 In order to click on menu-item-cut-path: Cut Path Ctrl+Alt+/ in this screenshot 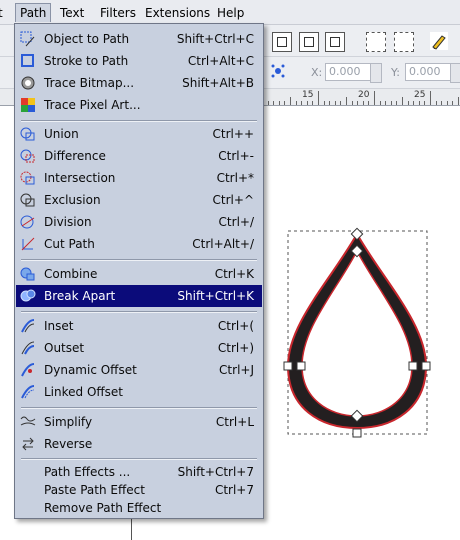, I will do `click(139, 244)`.